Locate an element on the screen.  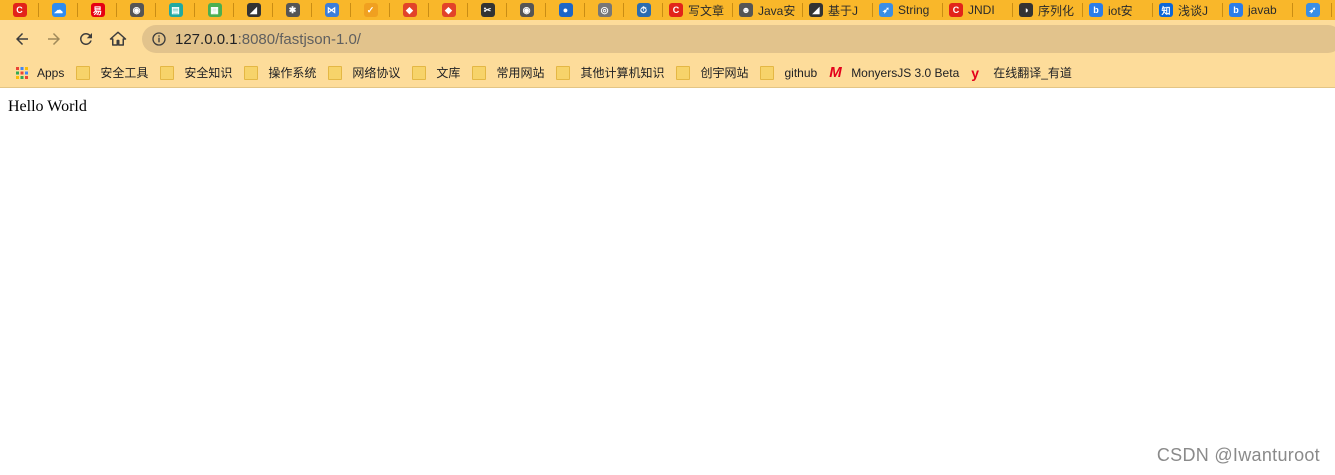
reload-icon is located at coordinates (85, 38).